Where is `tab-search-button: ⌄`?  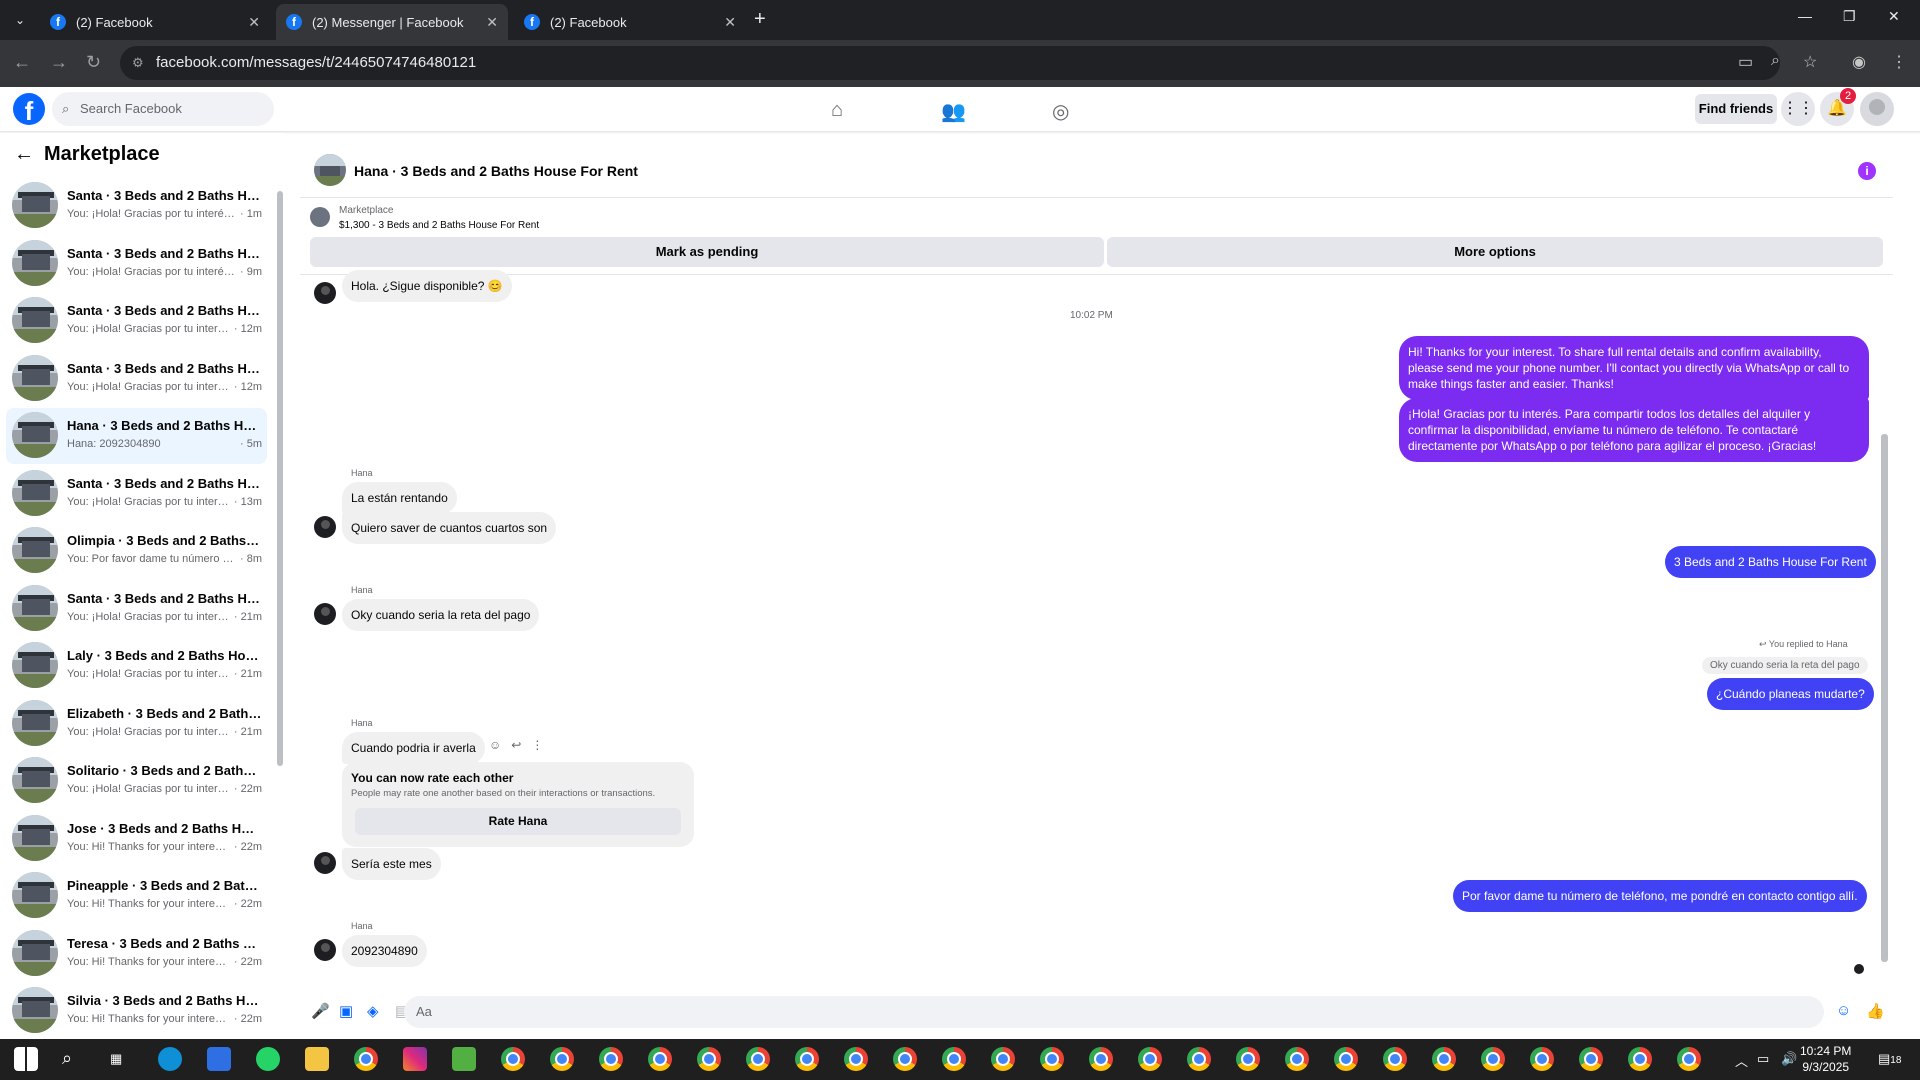 tab-search-button: ⌄ is located at coordinates (20, 20).